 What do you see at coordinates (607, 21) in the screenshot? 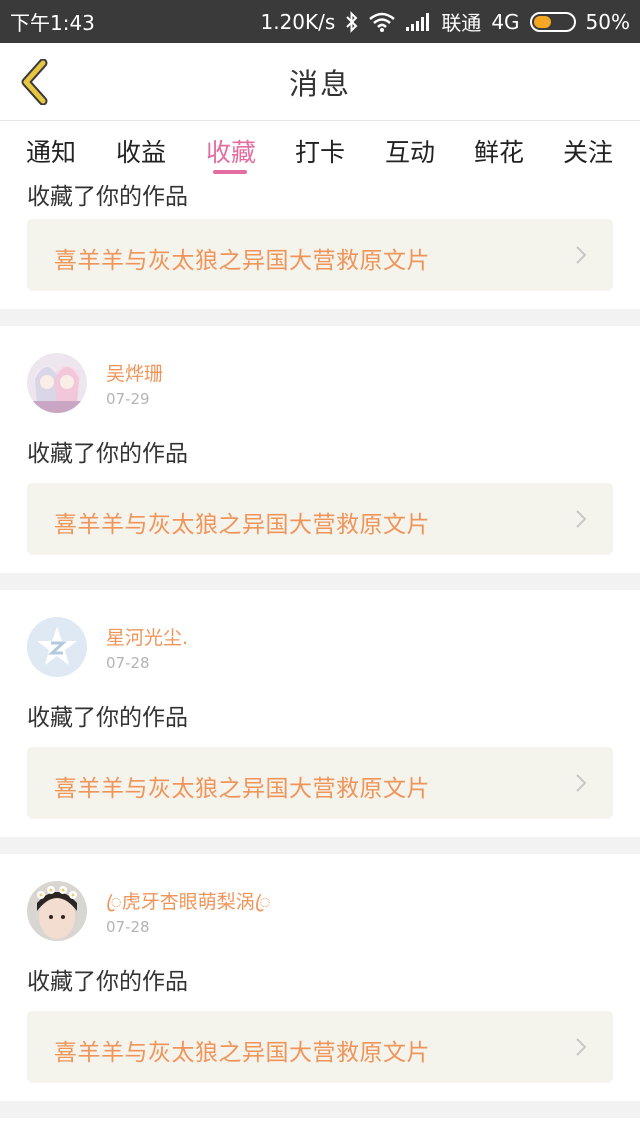
I see `battery-percent: 50%` at bounding box center [607, 21].